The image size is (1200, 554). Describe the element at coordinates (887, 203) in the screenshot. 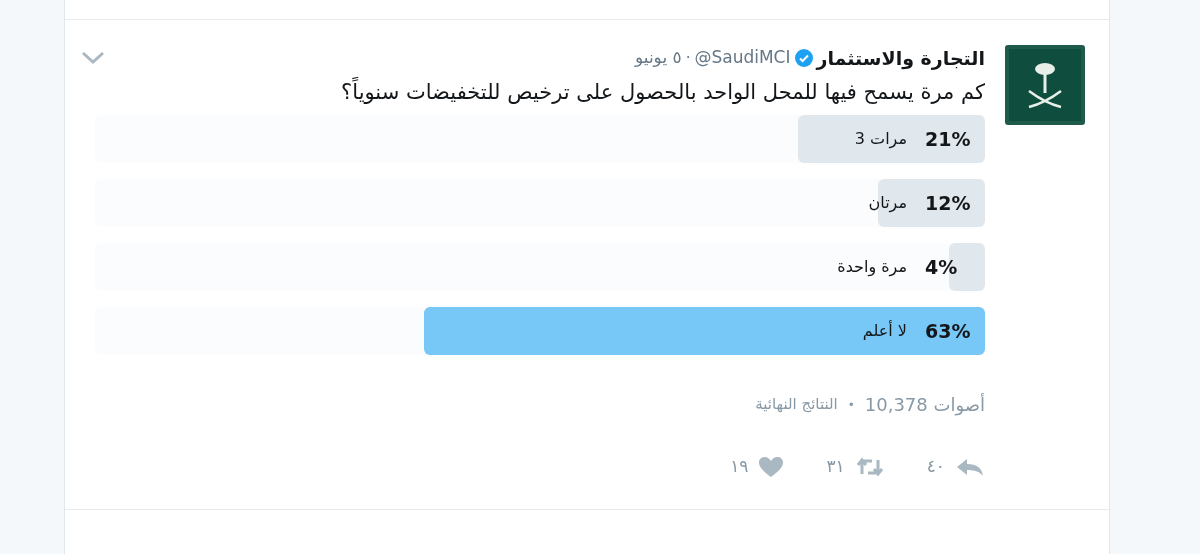

I see `poll-option-label: مرتان` at that location.